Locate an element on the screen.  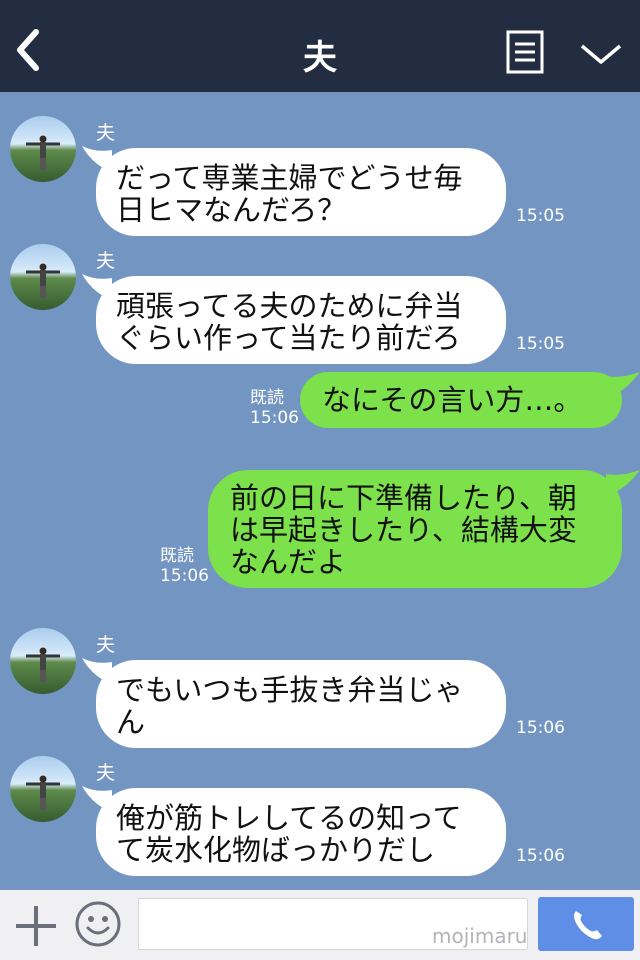
notes-icon is located at coordinates (525, 52).